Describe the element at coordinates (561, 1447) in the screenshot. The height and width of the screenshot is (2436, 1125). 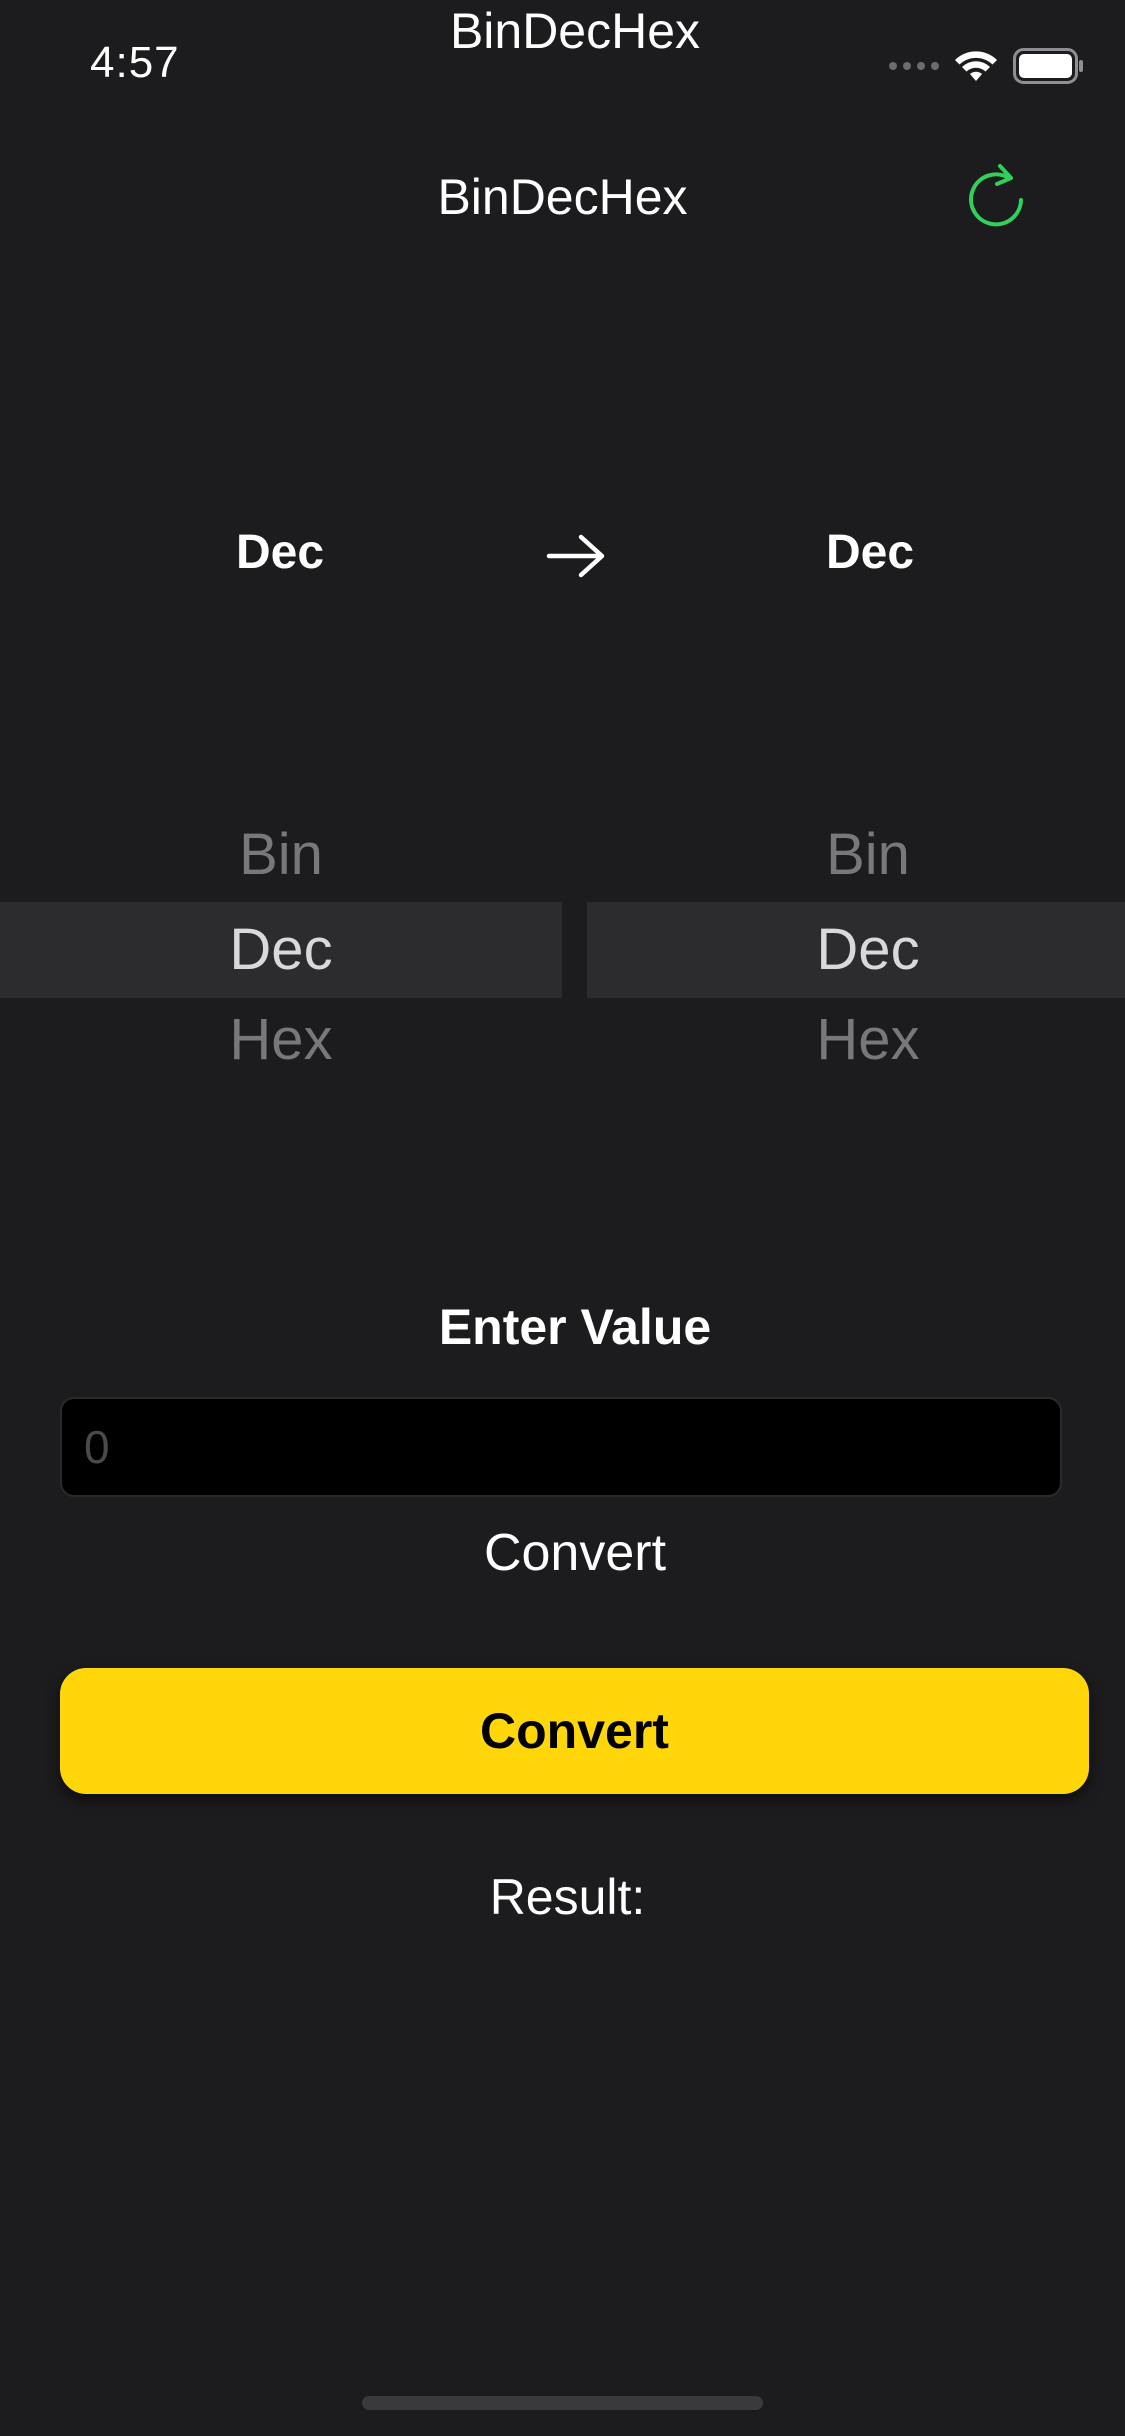
I see `value-input` at that location.